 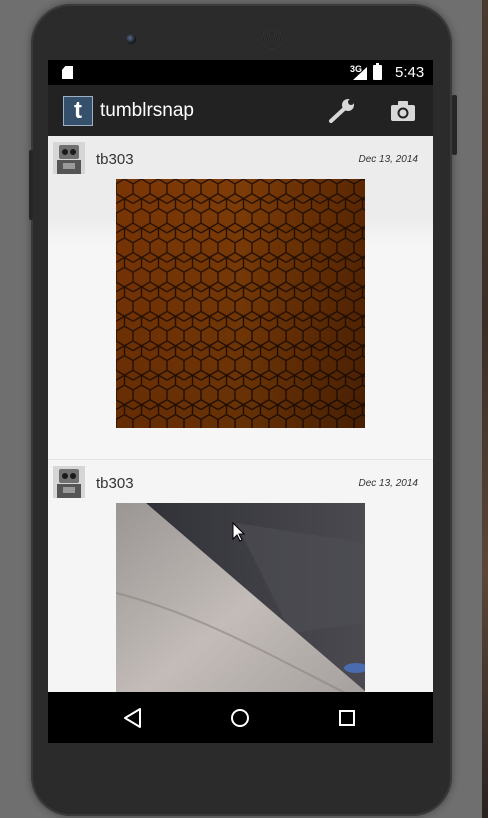 I want to click on background-edge, so click(x=485, y=409).